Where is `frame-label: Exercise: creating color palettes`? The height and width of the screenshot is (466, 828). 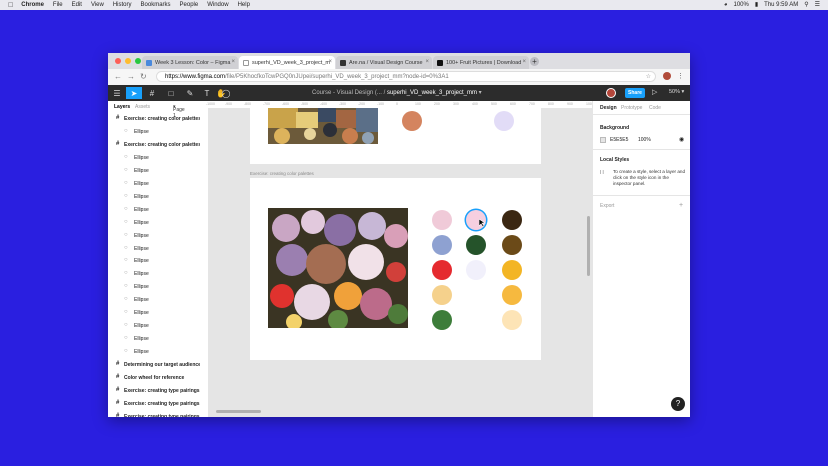
frame-label: Exercise: creating color palettes is located at coordinates (282, 173).